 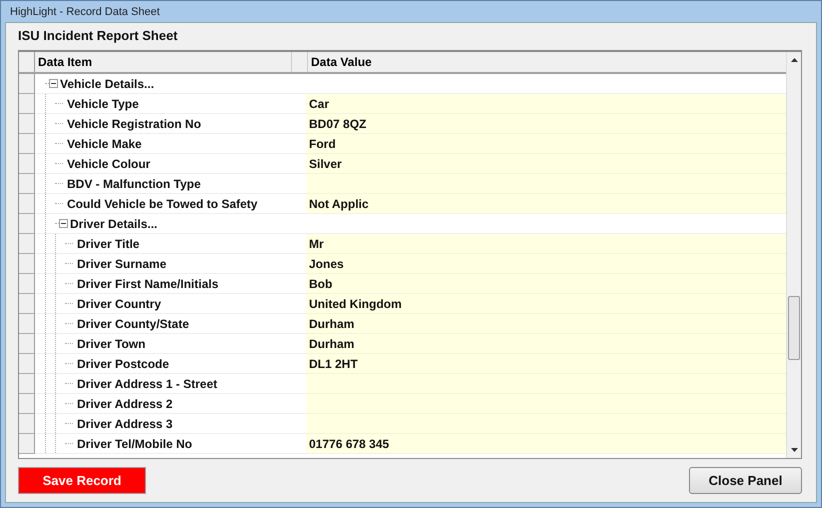 I want to click on value-cell: Mr, so click(x=546, y=244).